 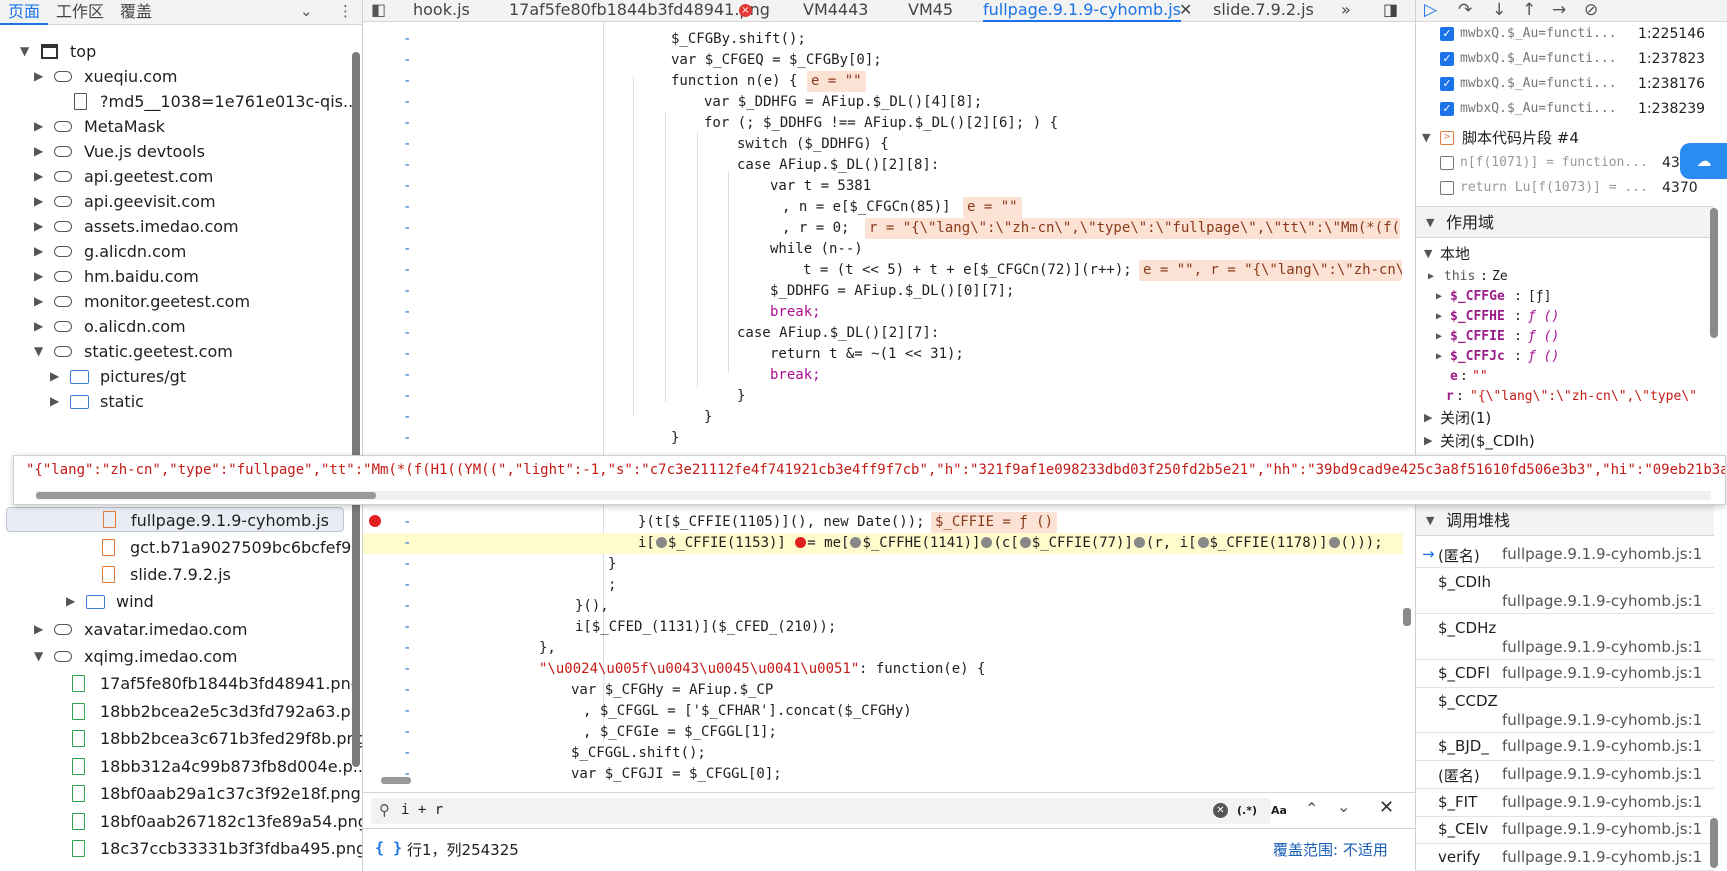 I want to click on snippet-breakpoint-row: return Lu[f(1073)] = ... 4370, so click(x=1566, y=188).